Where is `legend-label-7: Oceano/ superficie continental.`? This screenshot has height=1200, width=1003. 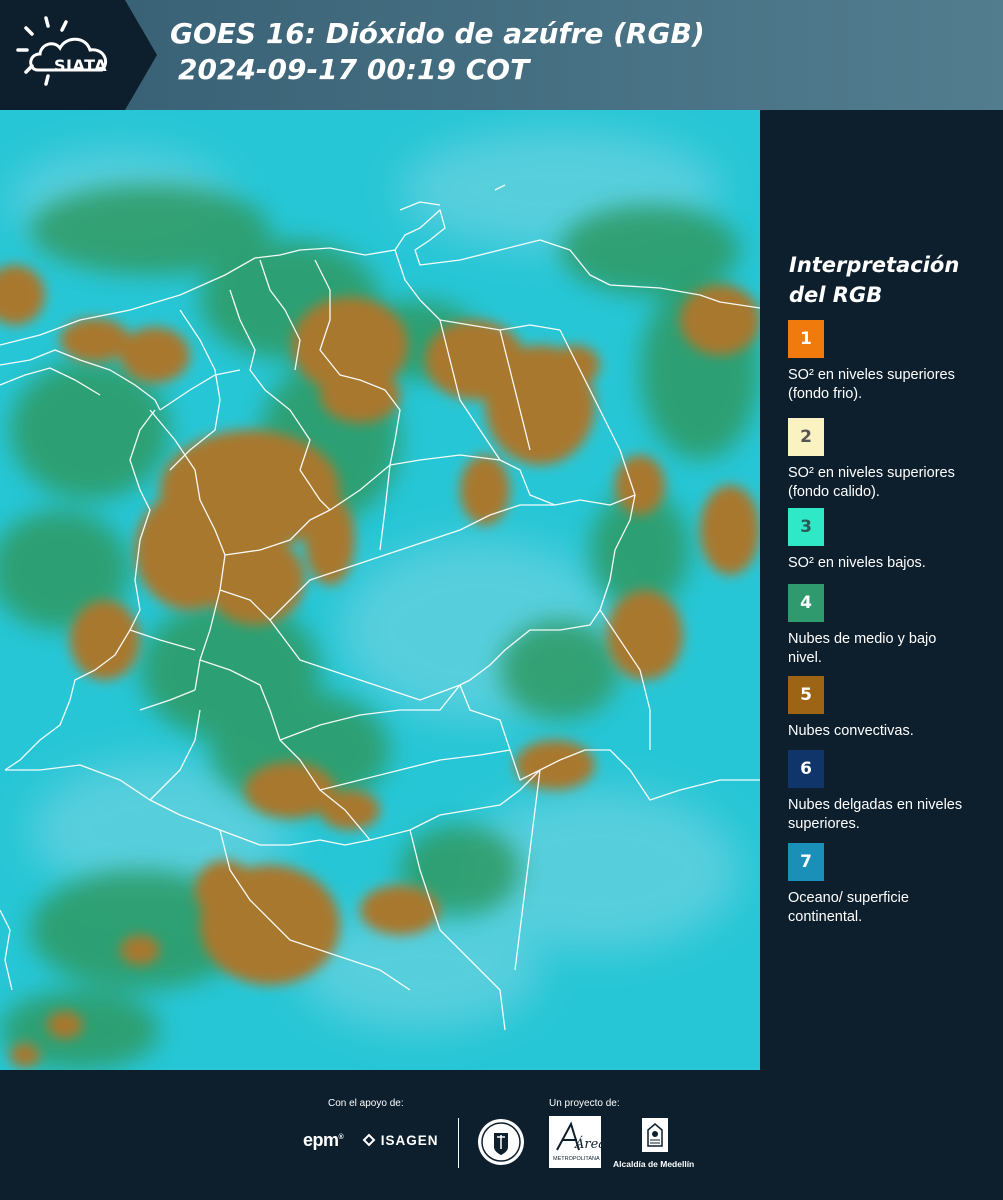 legend-label-7: Oceano/ superficie continental. is located at coordinates (848, 907).